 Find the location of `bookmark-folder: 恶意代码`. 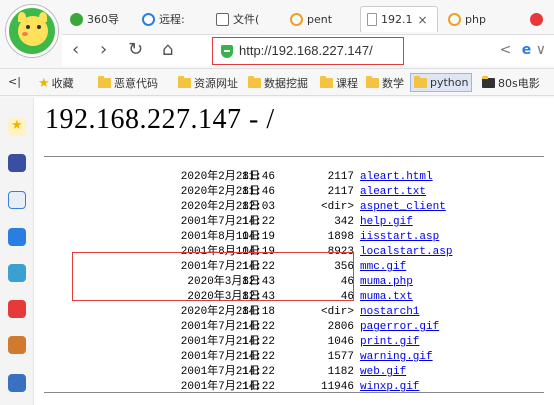

bookmark-folder: 恶意代码 is located at coordinates (128, 83).